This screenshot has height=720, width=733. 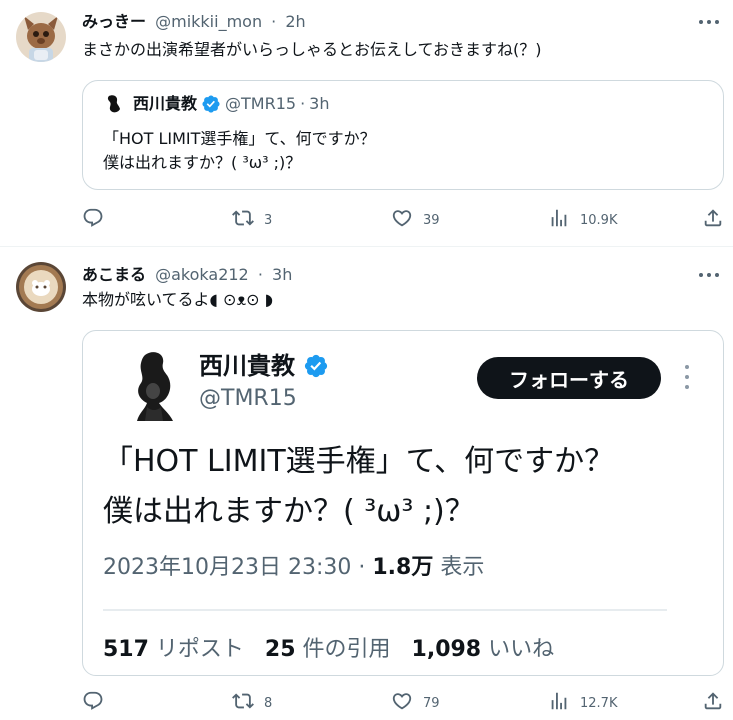 I want to click on author-handle: @akoka212, so click(x=202, y=274).